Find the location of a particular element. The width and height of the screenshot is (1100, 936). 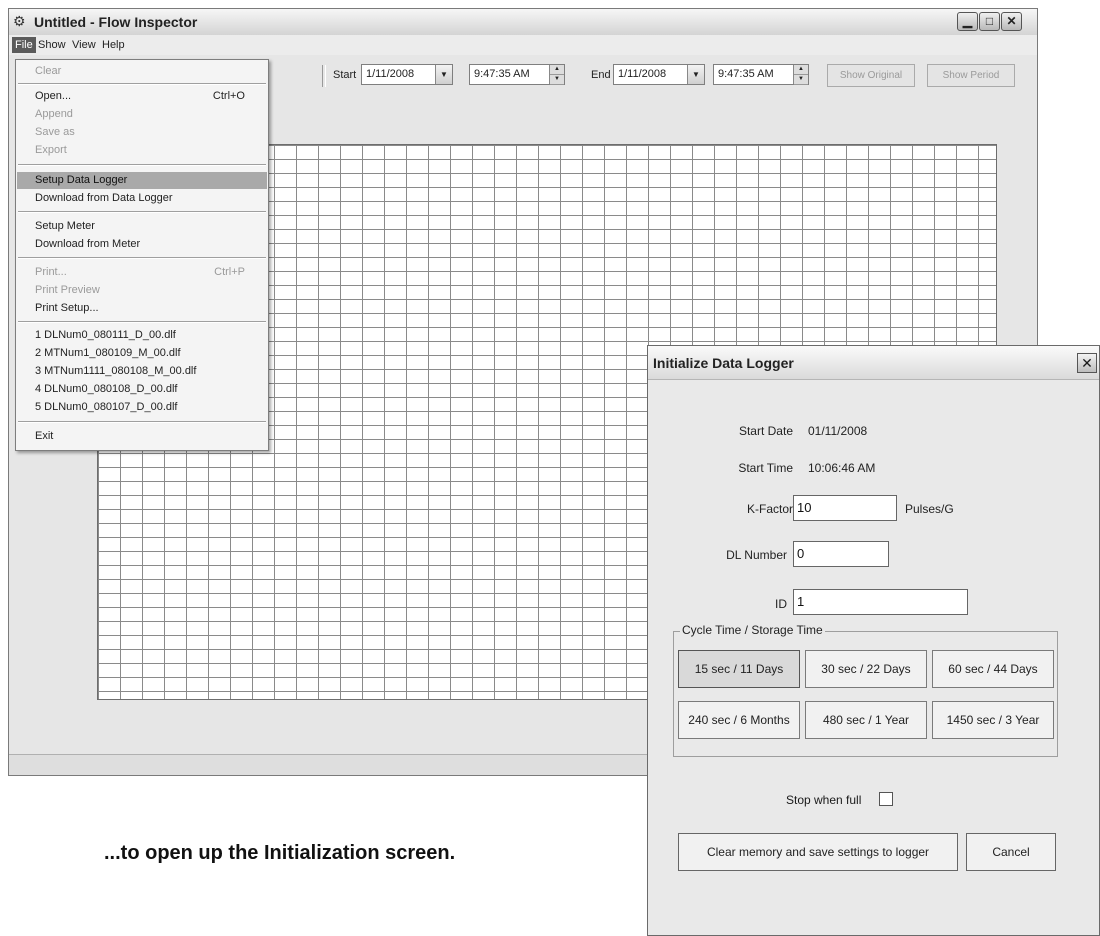

instruction-caption: ...to open up the Initialization screen. is located at coordinates (280, 853).